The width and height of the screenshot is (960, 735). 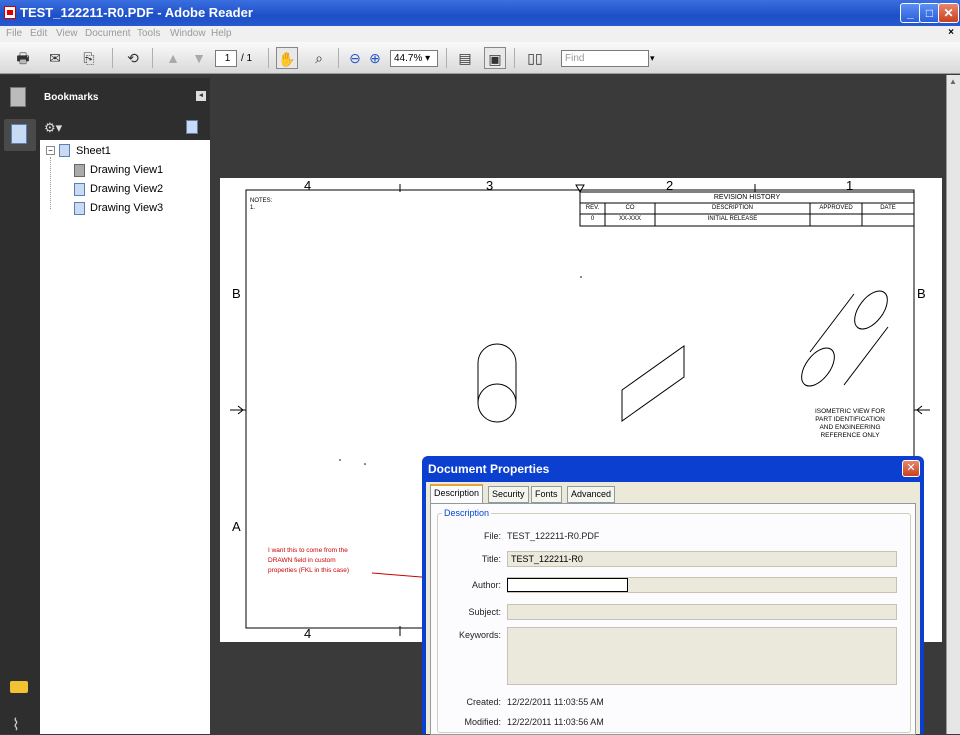 I want to click on attach-icon: ⎘, so click(x=89, y=58).